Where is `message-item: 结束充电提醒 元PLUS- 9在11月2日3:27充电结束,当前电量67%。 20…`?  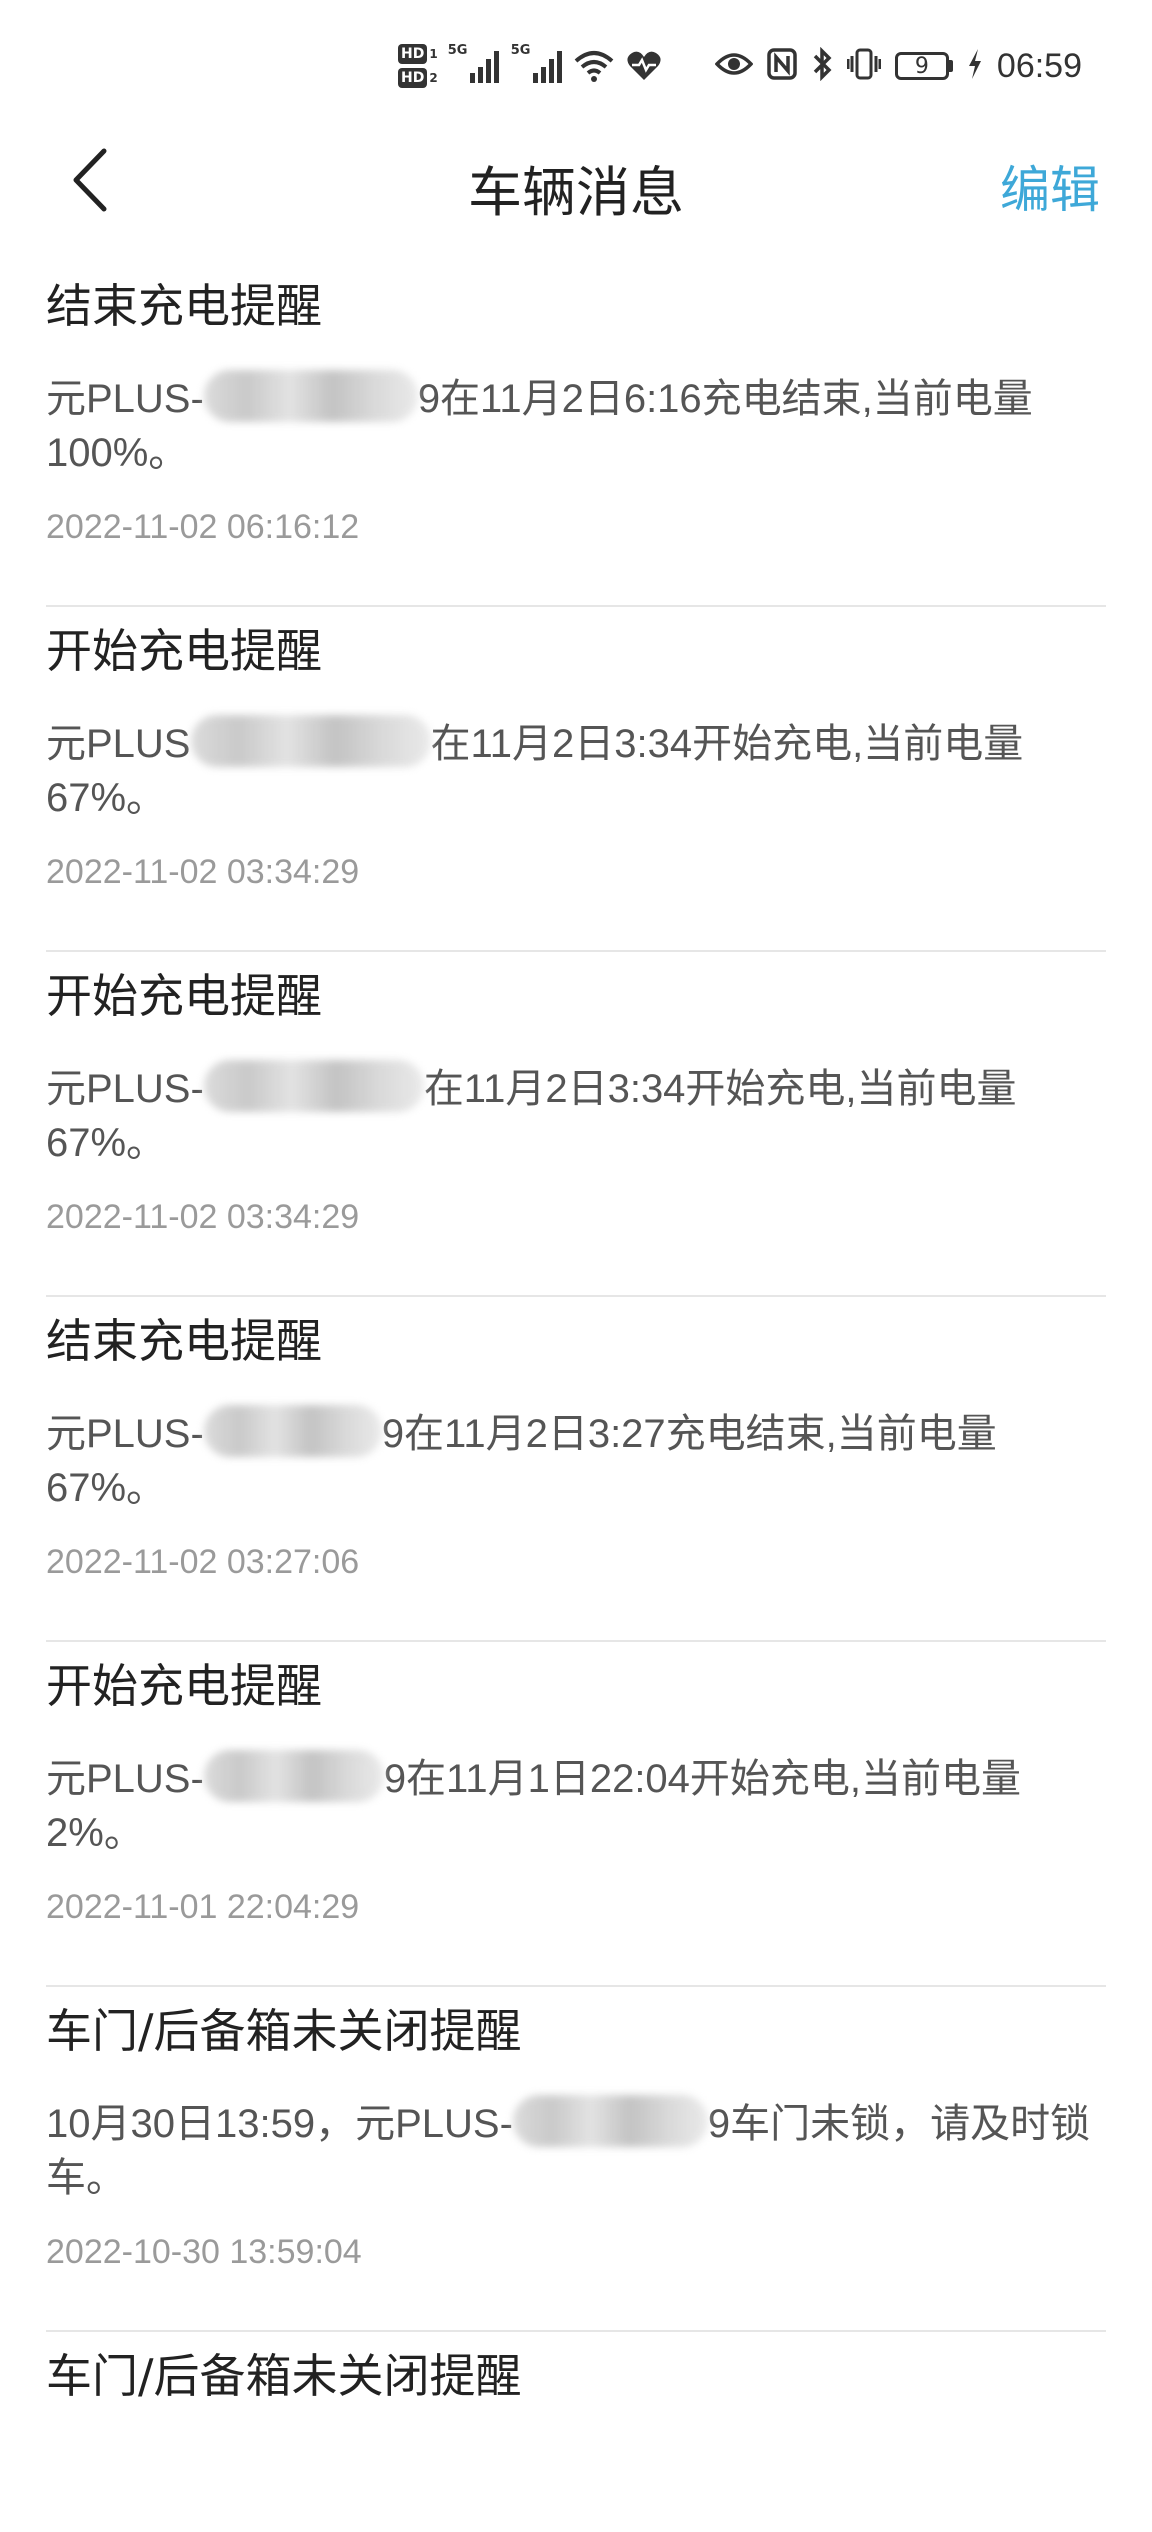 message-item: 结束充电提醒 元PLUS- 9在11月2日3:27充电结束,当前电量67%。 20… is located at coordinates (576, 1469).